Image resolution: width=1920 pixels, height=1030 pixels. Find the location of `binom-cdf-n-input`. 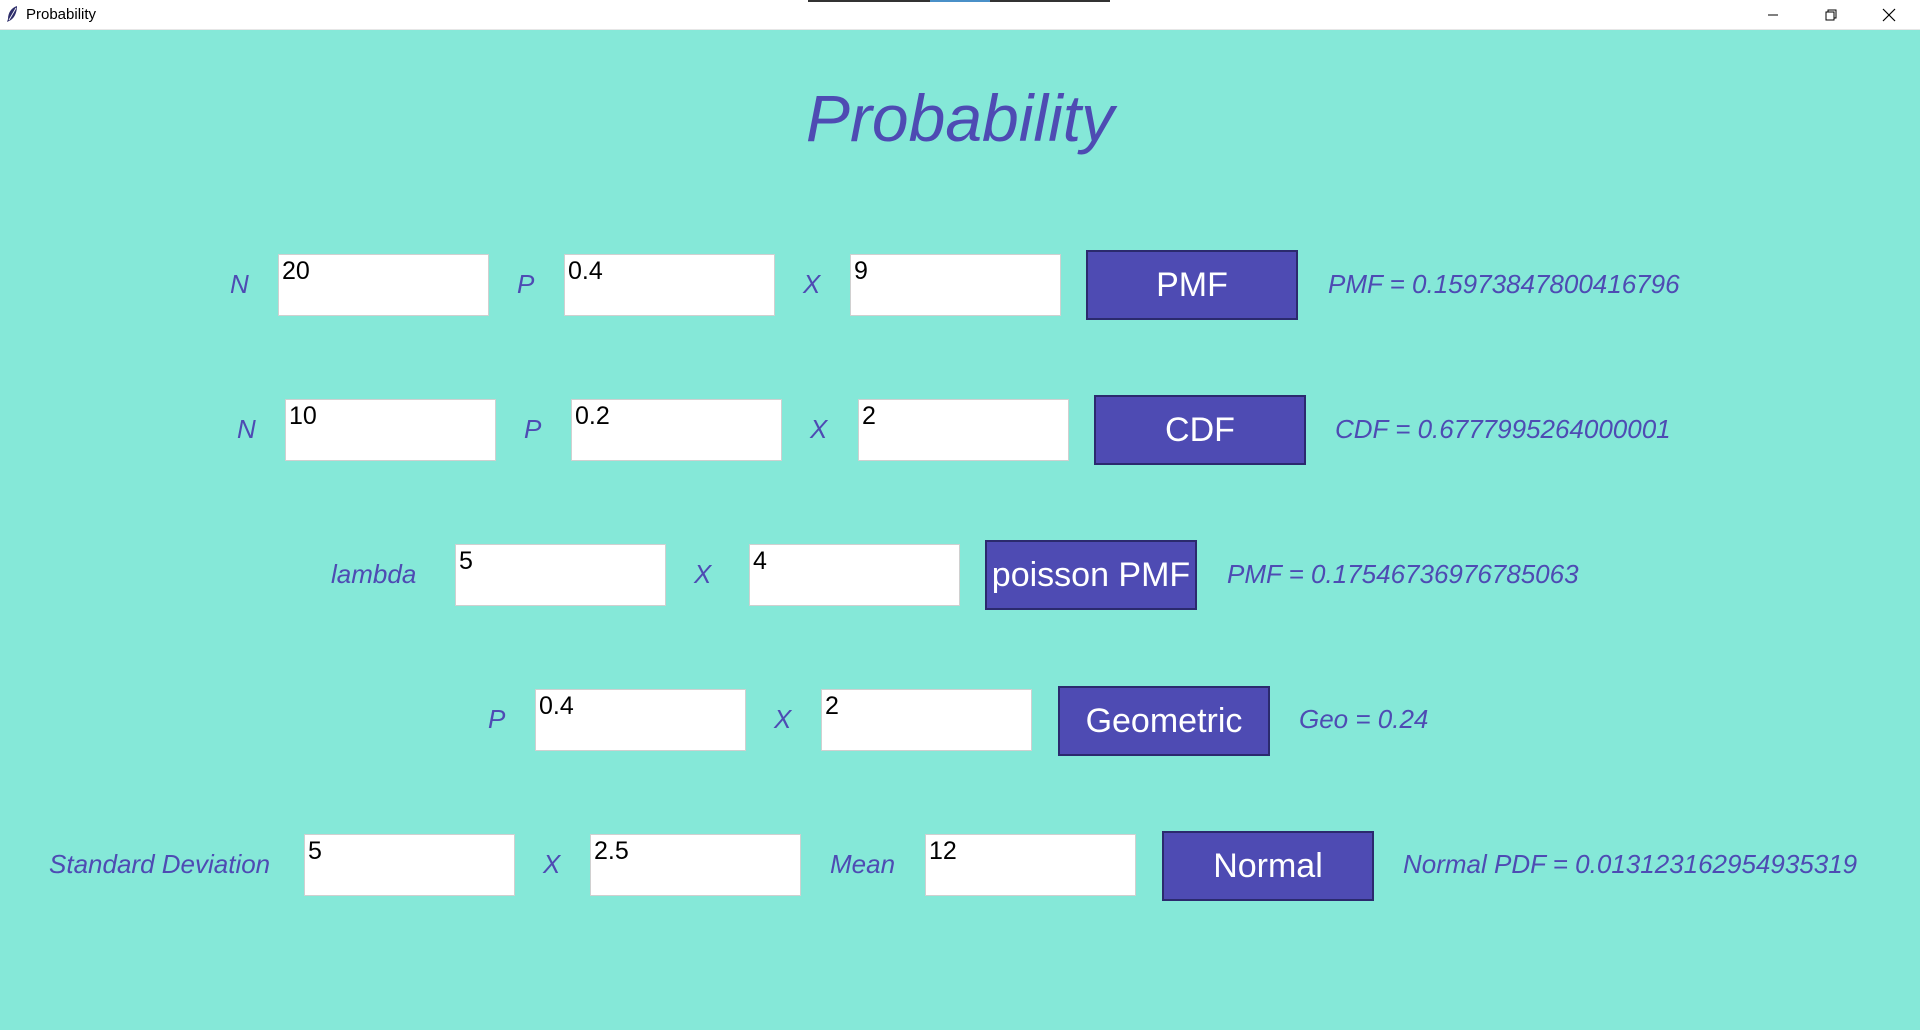

binom-cdf-n-input is located at coordinates (390, 430).